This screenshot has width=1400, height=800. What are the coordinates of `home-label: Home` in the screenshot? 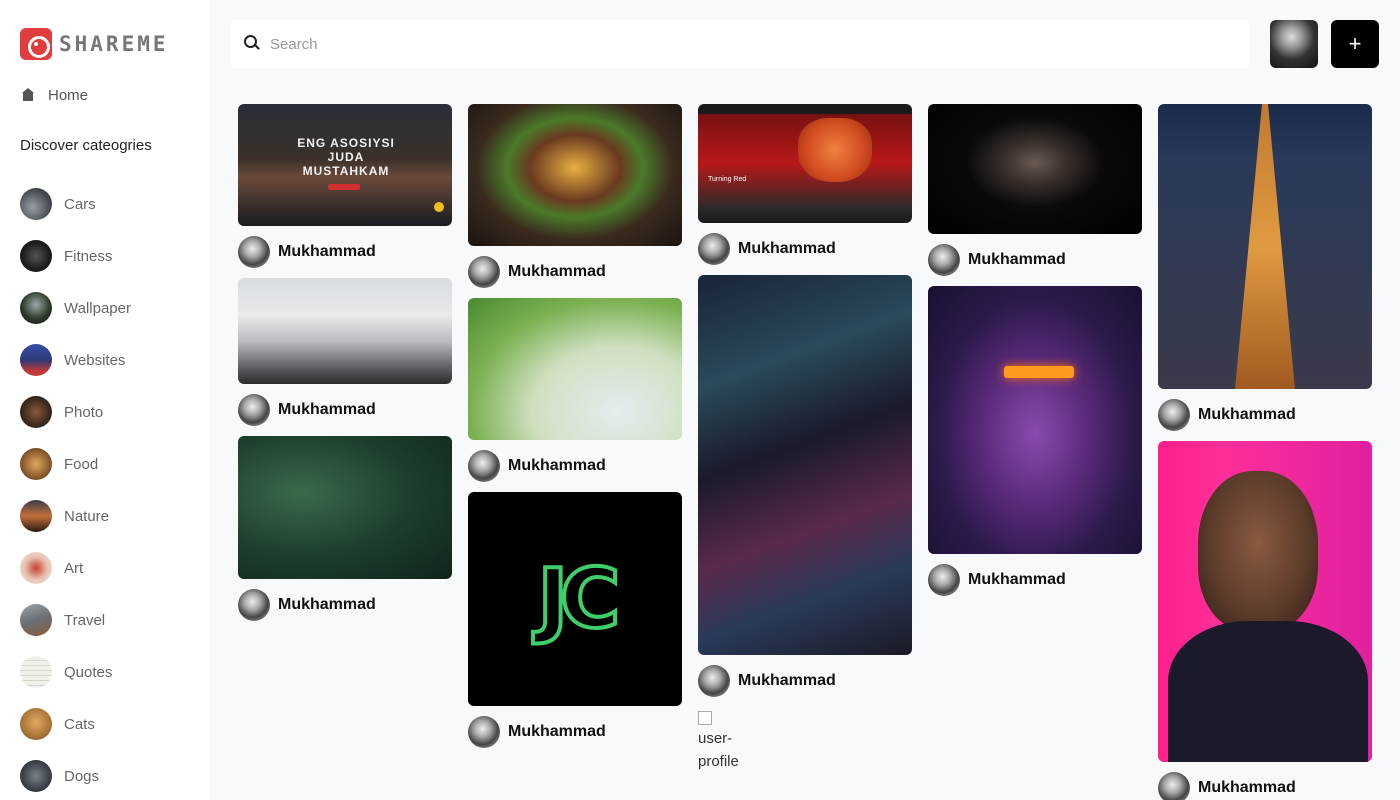 It's located at (68, 95).